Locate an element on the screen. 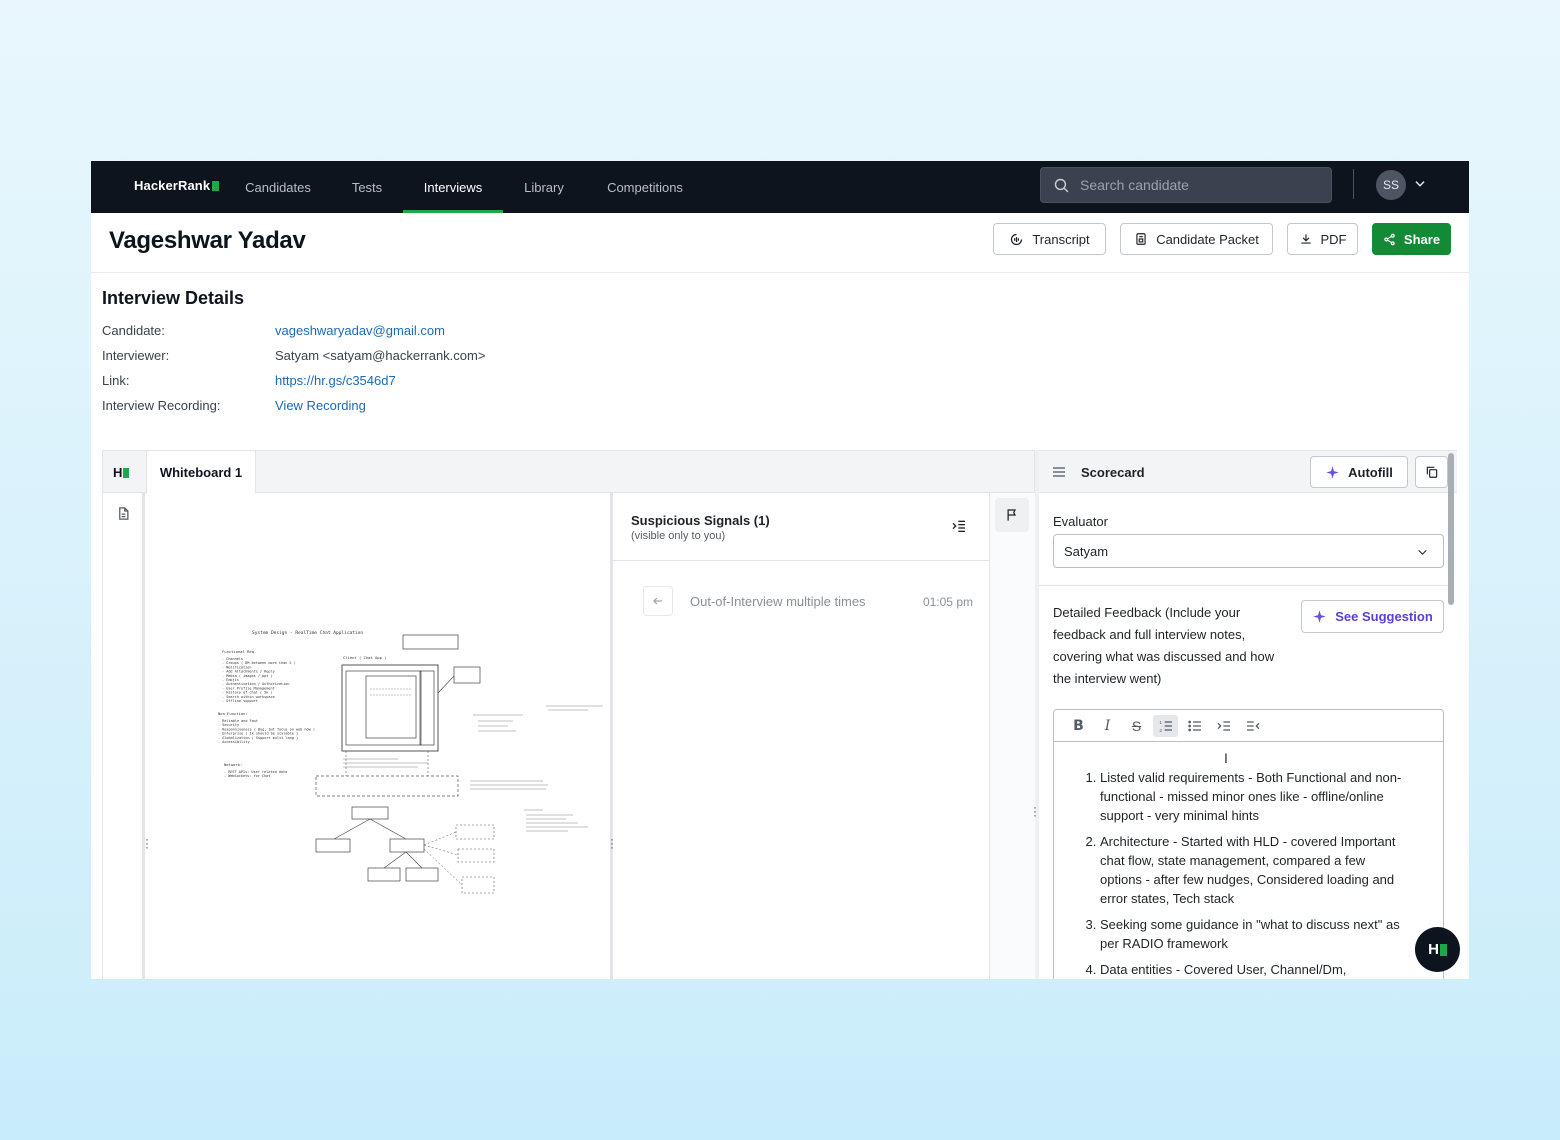 The height and width of the screenshot is (1140, 1560). pdf-download-button: PDF is located at coordinates (1322, 239).